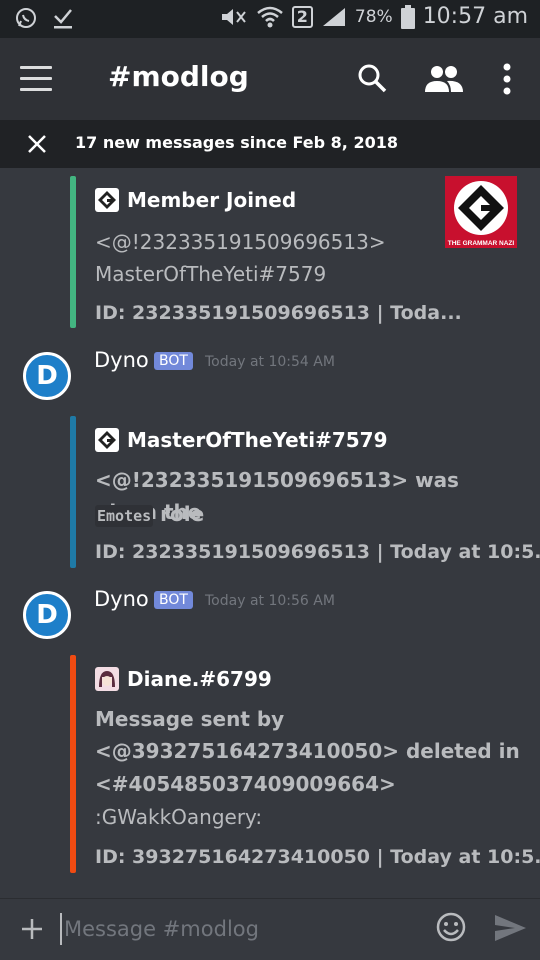 Image resolution: width=540 pixels, height=960 pixels. I want to click on more-options-icon, so click(507, 79).